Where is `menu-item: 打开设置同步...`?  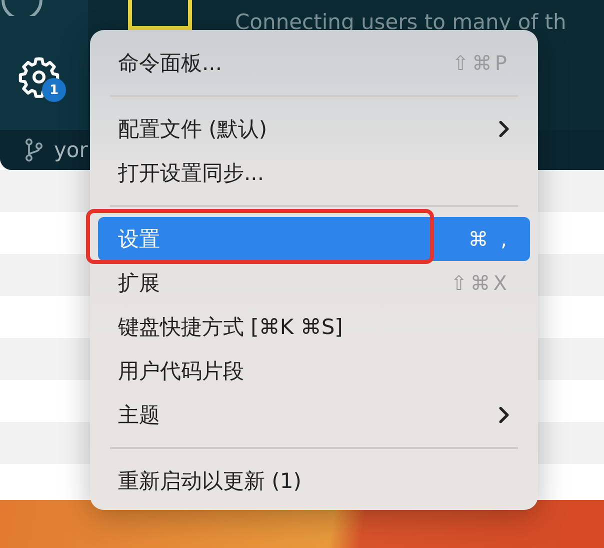 menu-item: 打开设置同步... is located at coordinates (314, 173).